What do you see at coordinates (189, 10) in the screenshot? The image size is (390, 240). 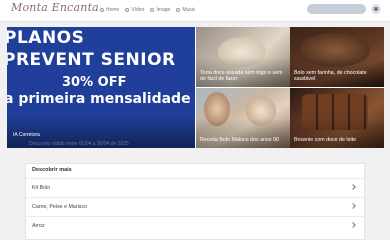 I see `nav-item-label: Music` at bounding box center [189, 10].